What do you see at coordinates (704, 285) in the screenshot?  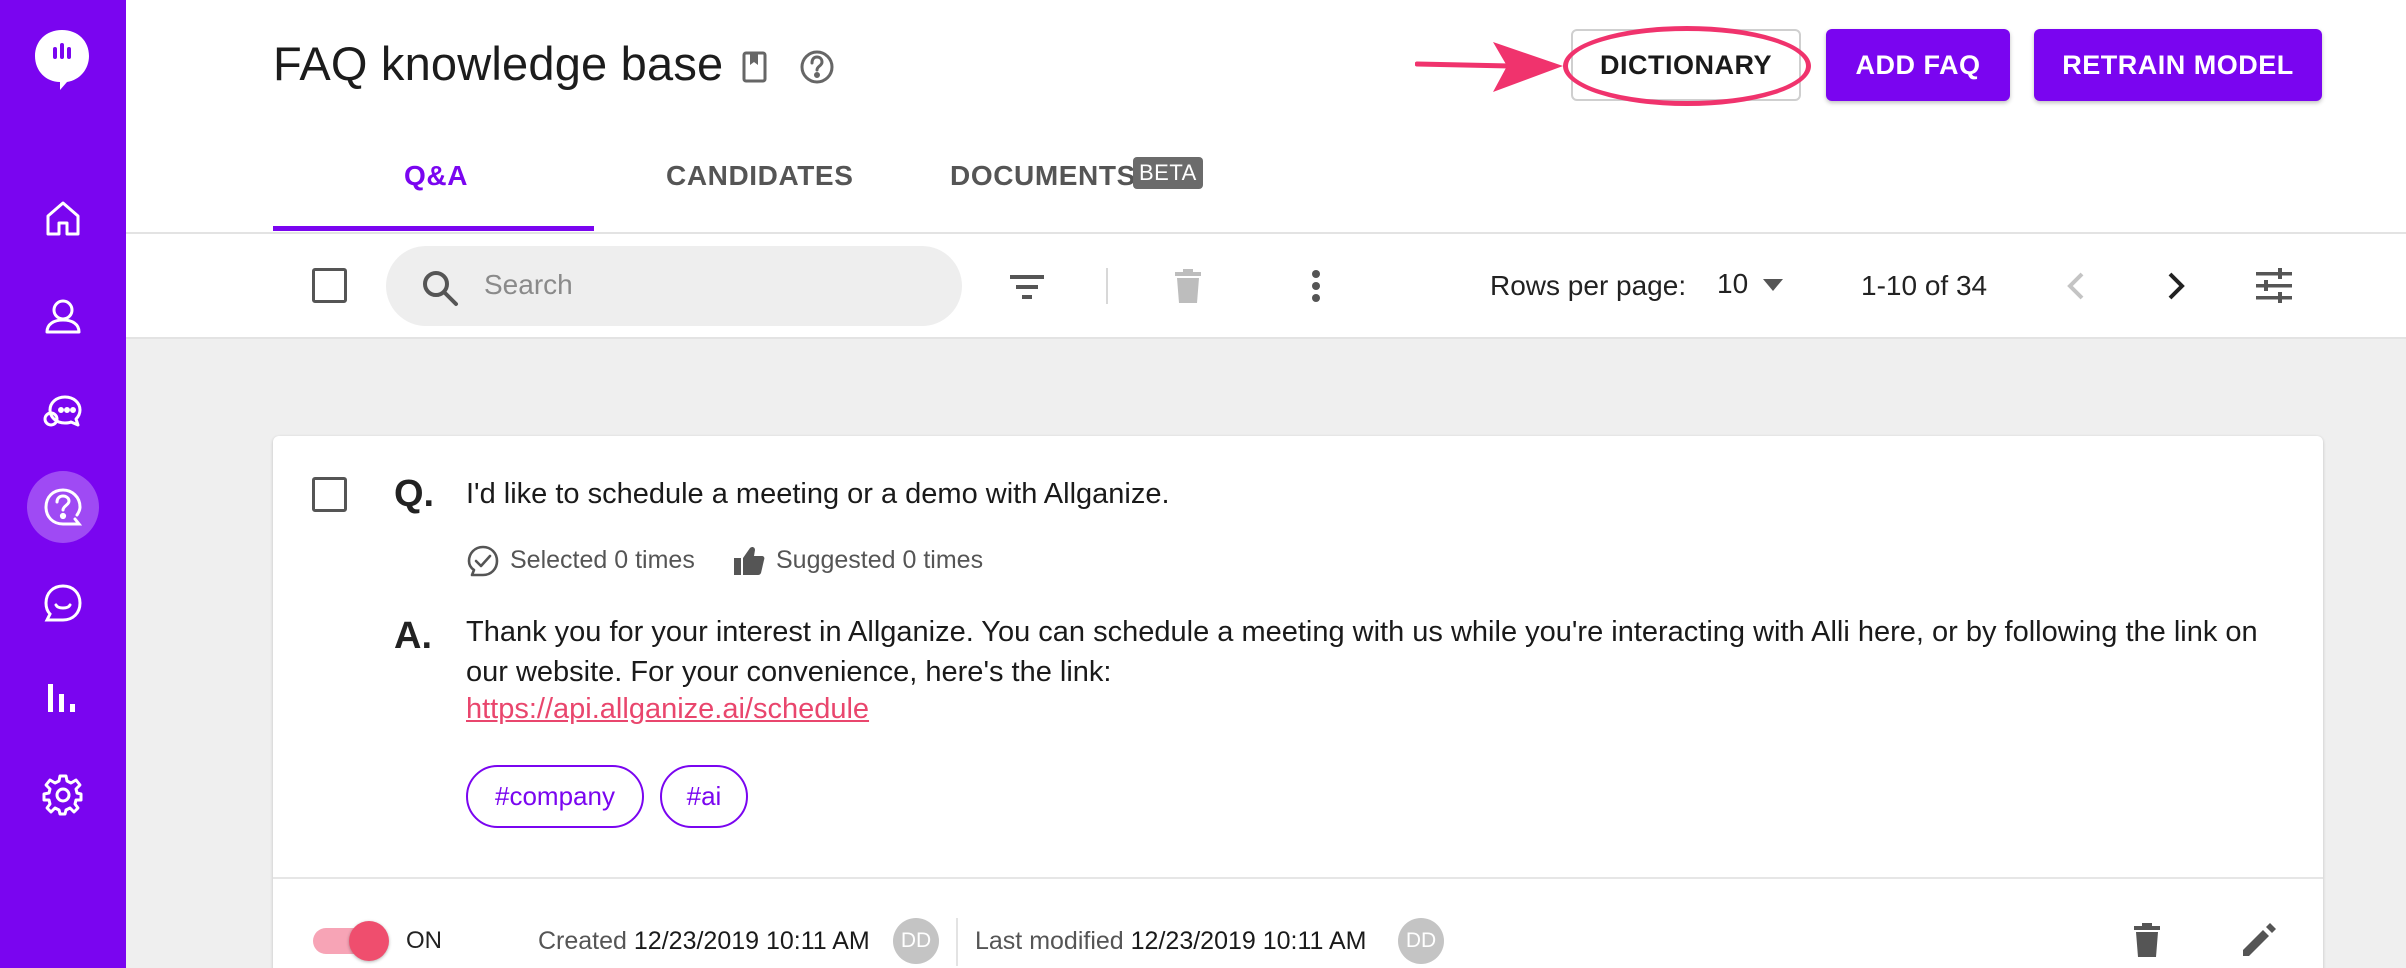 I see `search-input` at bounding box center [704, 285].